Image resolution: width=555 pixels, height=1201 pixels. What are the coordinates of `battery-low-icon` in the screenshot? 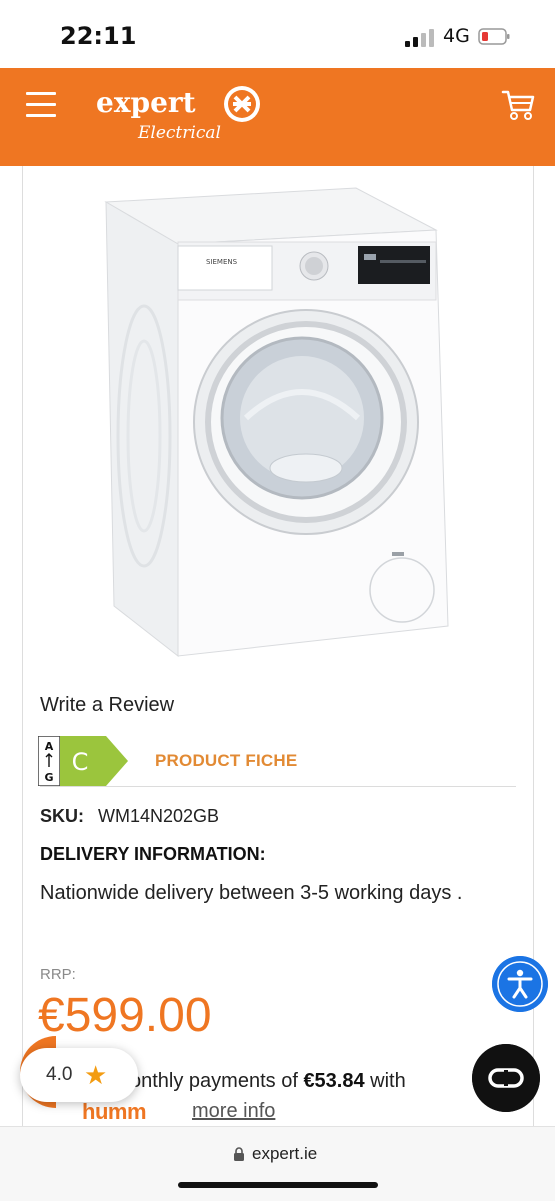 It's located at (494, 36).